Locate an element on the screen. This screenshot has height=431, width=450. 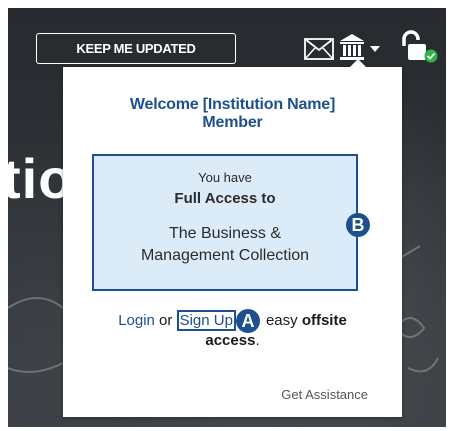
welcome-line-1: Welcome [Institution Name] is located at coordinates (232, 104).